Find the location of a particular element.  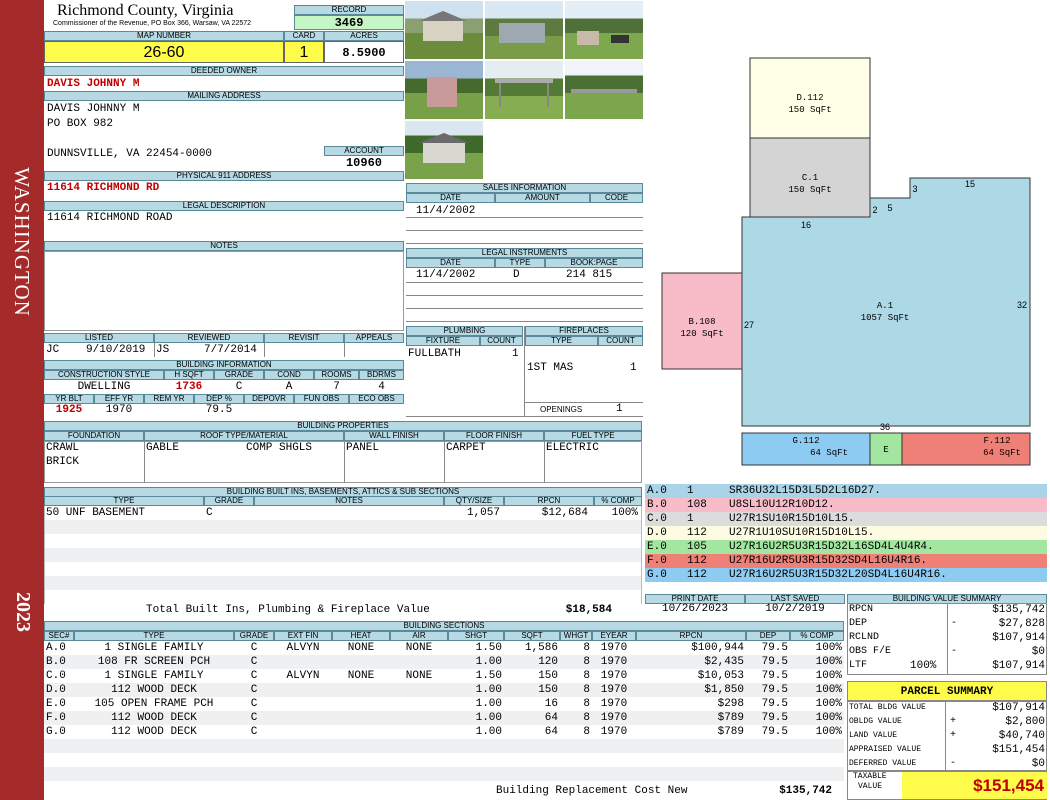

account-header: ACCOUNT is located at coordinates (364, 151).